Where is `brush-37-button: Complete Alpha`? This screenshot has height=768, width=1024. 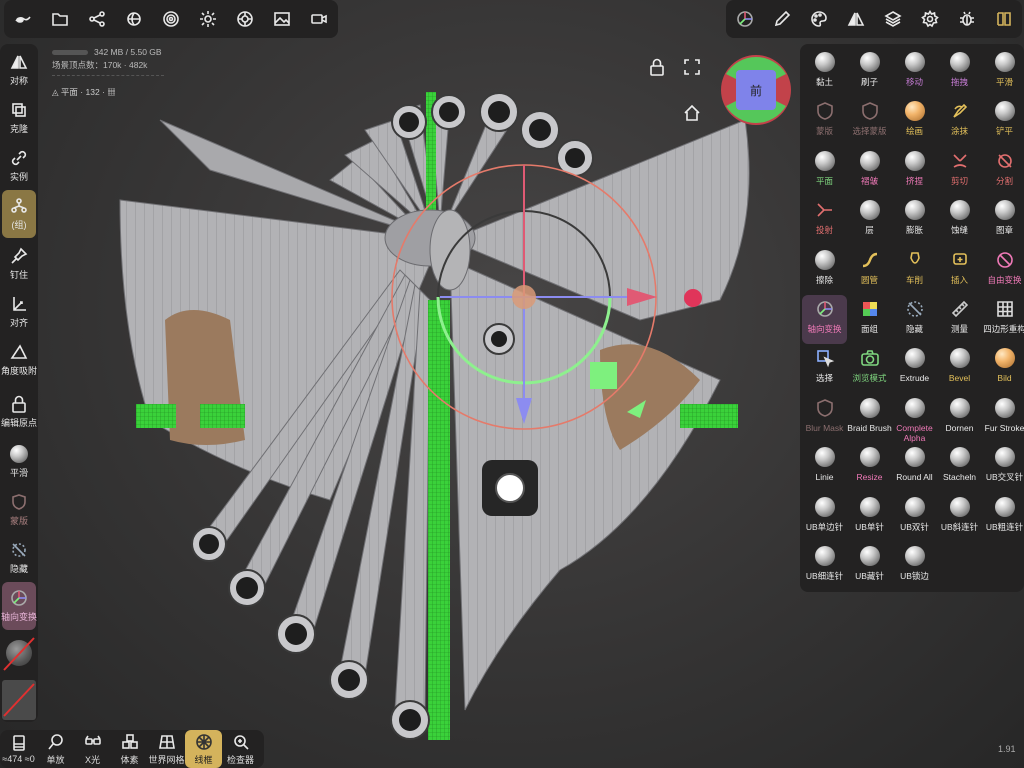
brush-37-button: Complete Alpha is located at coordinates (914, 418).